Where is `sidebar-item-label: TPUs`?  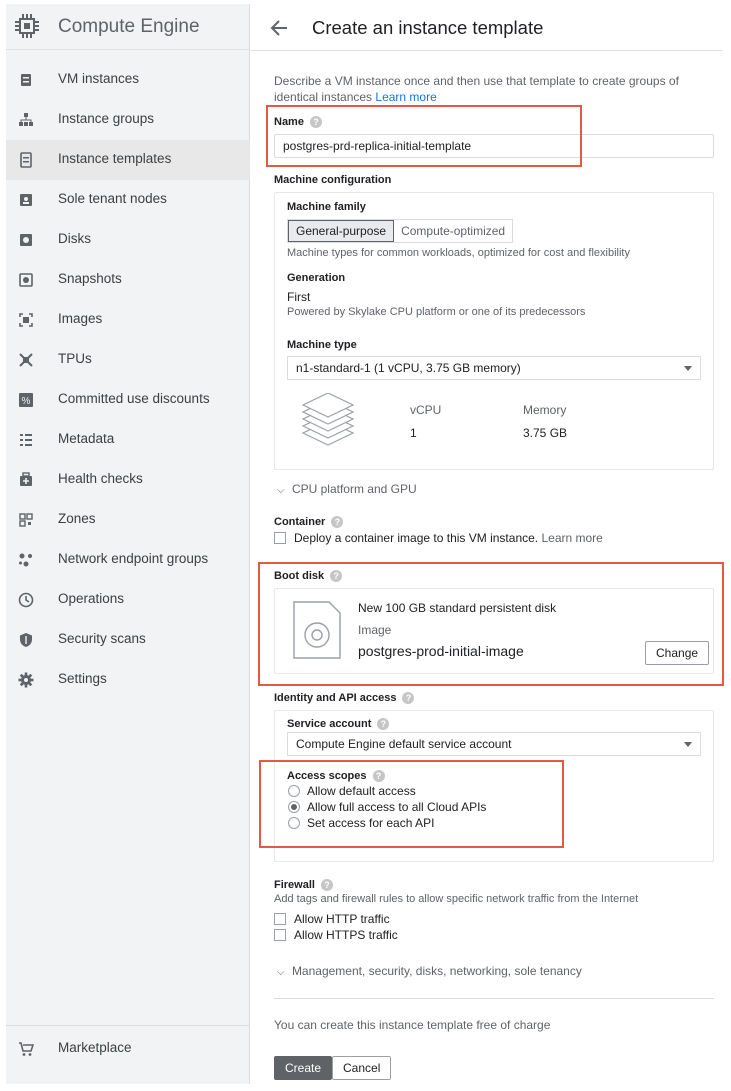 sidebar-item-label: TPUs is located at coordinates (75, 358).